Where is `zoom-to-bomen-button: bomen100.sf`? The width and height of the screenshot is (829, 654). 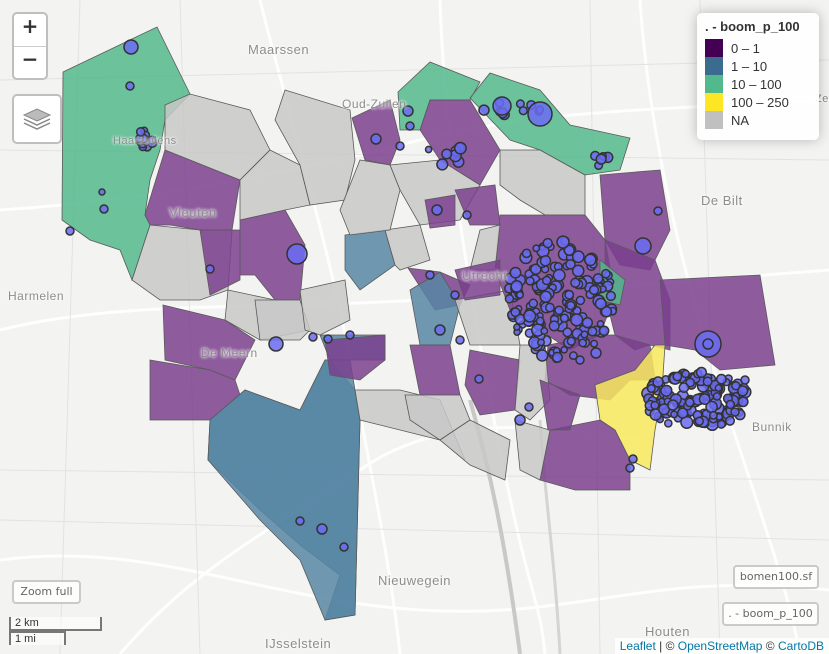 zoom-to-bomen-button: bomen100.sf is located at coordinates (776, 577).